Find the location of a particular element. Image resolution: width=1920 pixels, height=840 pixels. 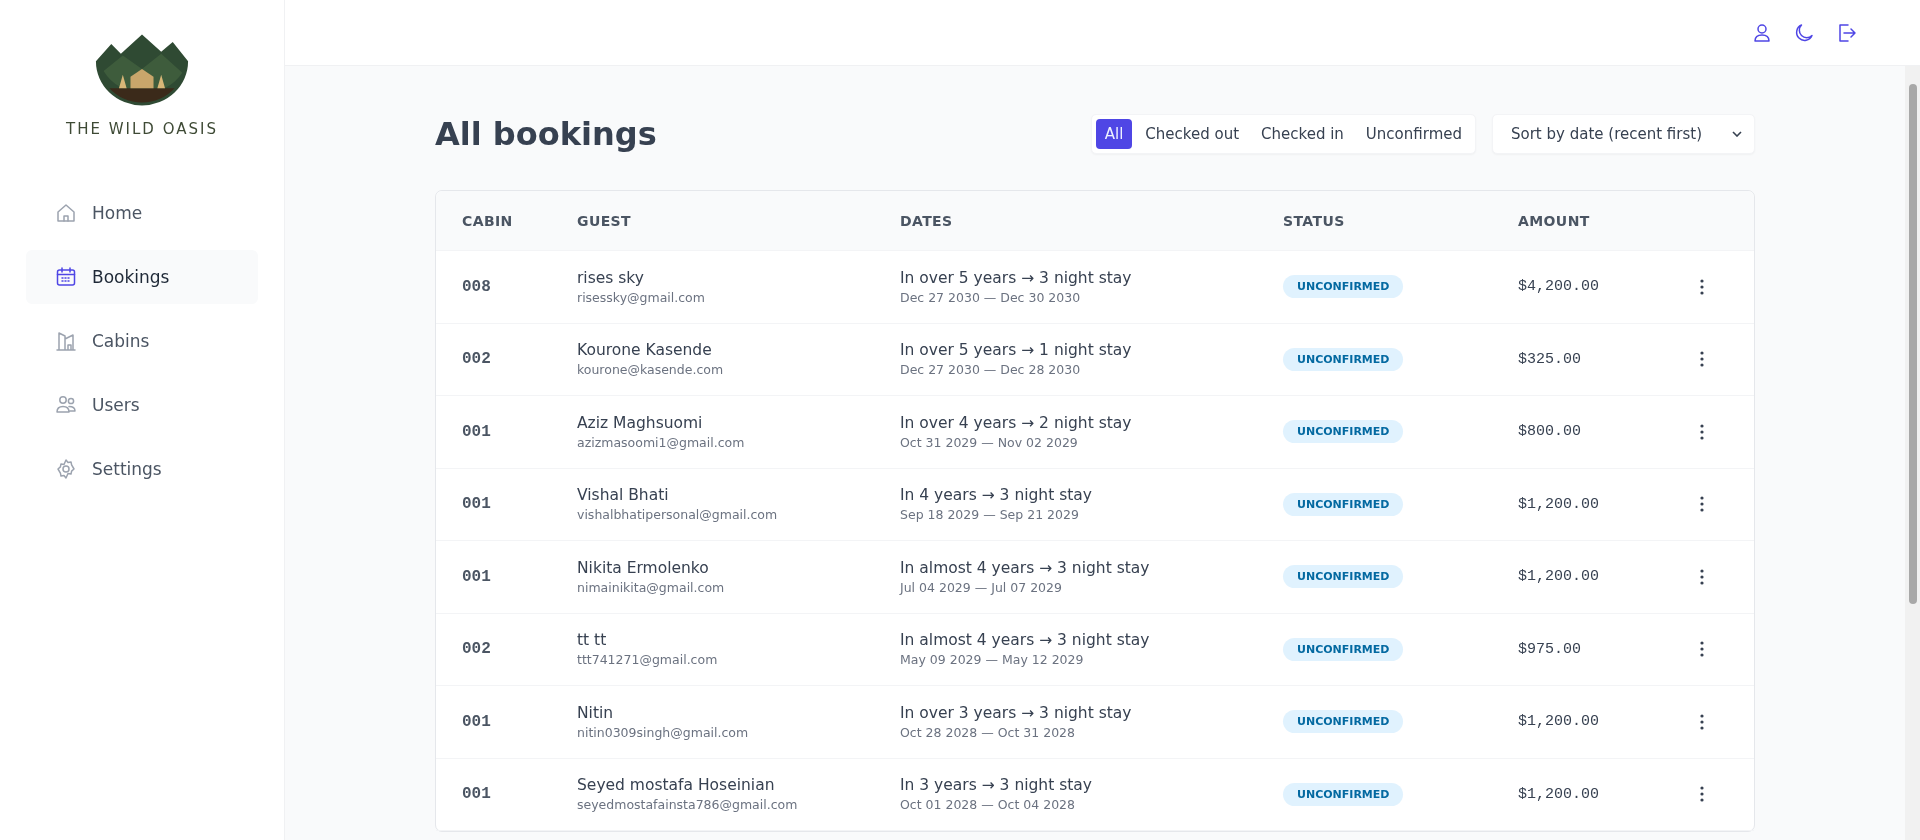

stay-dates: Sep 18 2029 — Sep 21 2029 is located at coordinates (990, 515).